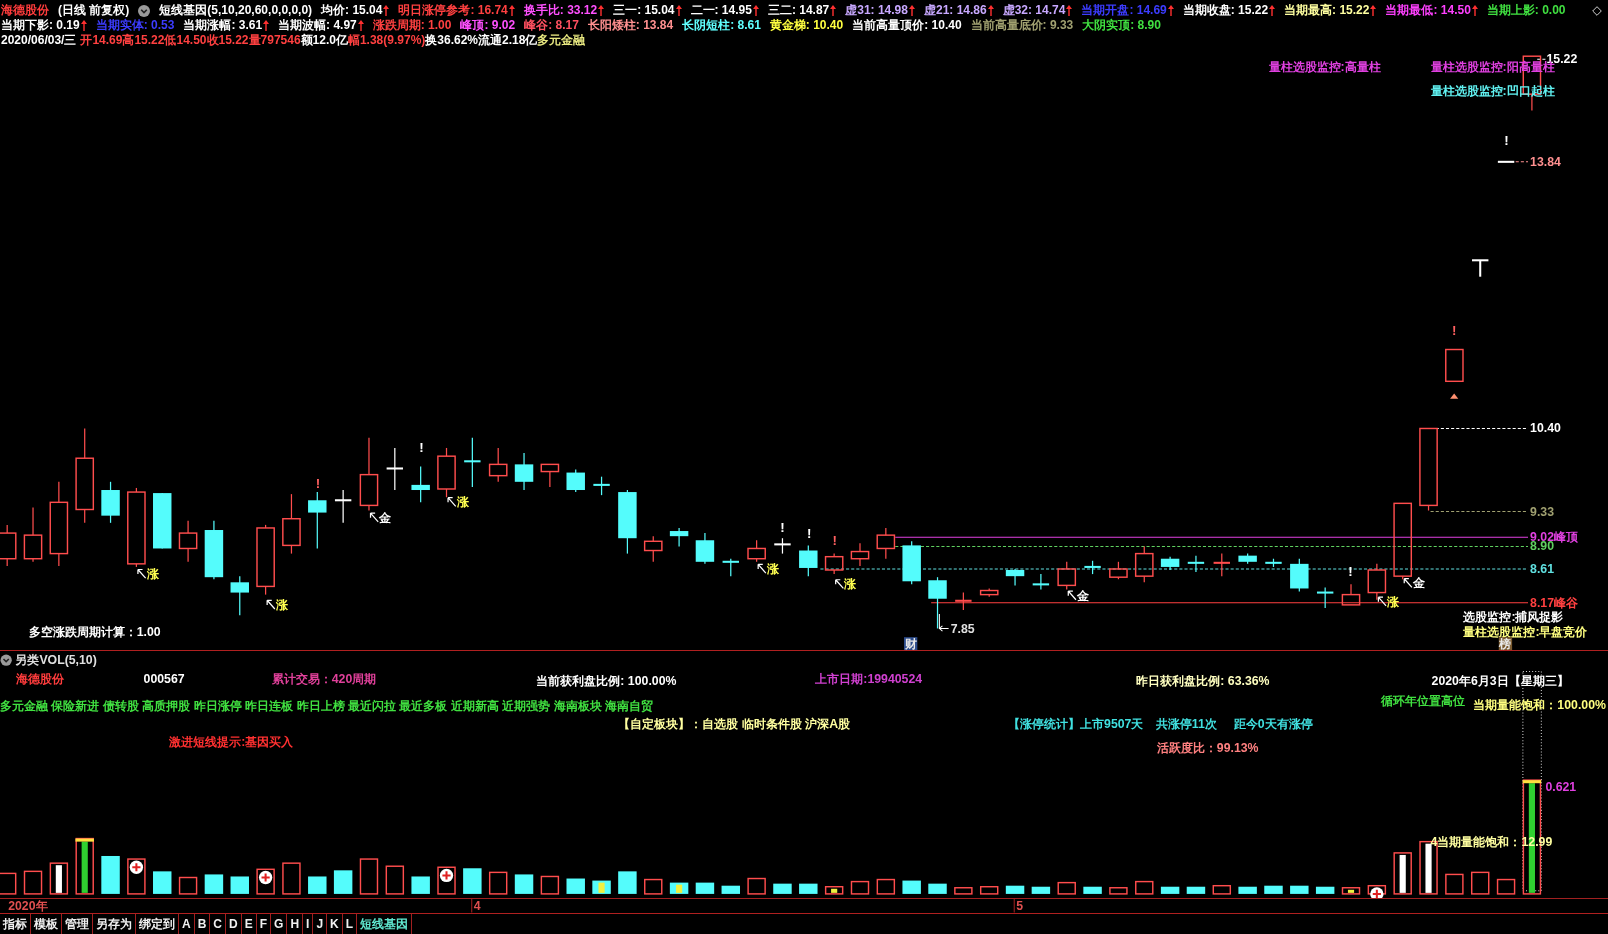 This screenshot has width=1608, height=934. What do you see at coordinates (185, 40) in the screenshot?
I see `quote-text: 低14.50` at bounding box center [185, 40].